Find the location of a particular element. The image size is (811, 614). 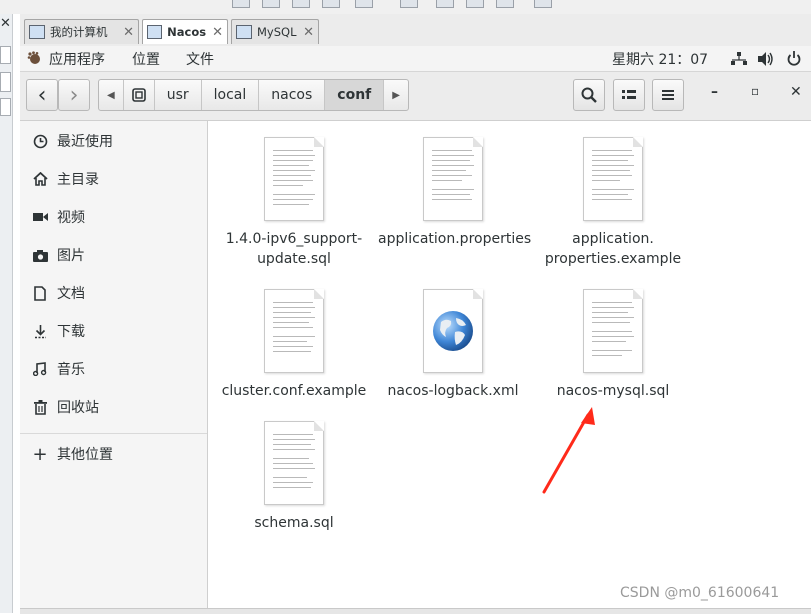

sidebar-item-trash: 回收站 is located at coordinates (113, 407).